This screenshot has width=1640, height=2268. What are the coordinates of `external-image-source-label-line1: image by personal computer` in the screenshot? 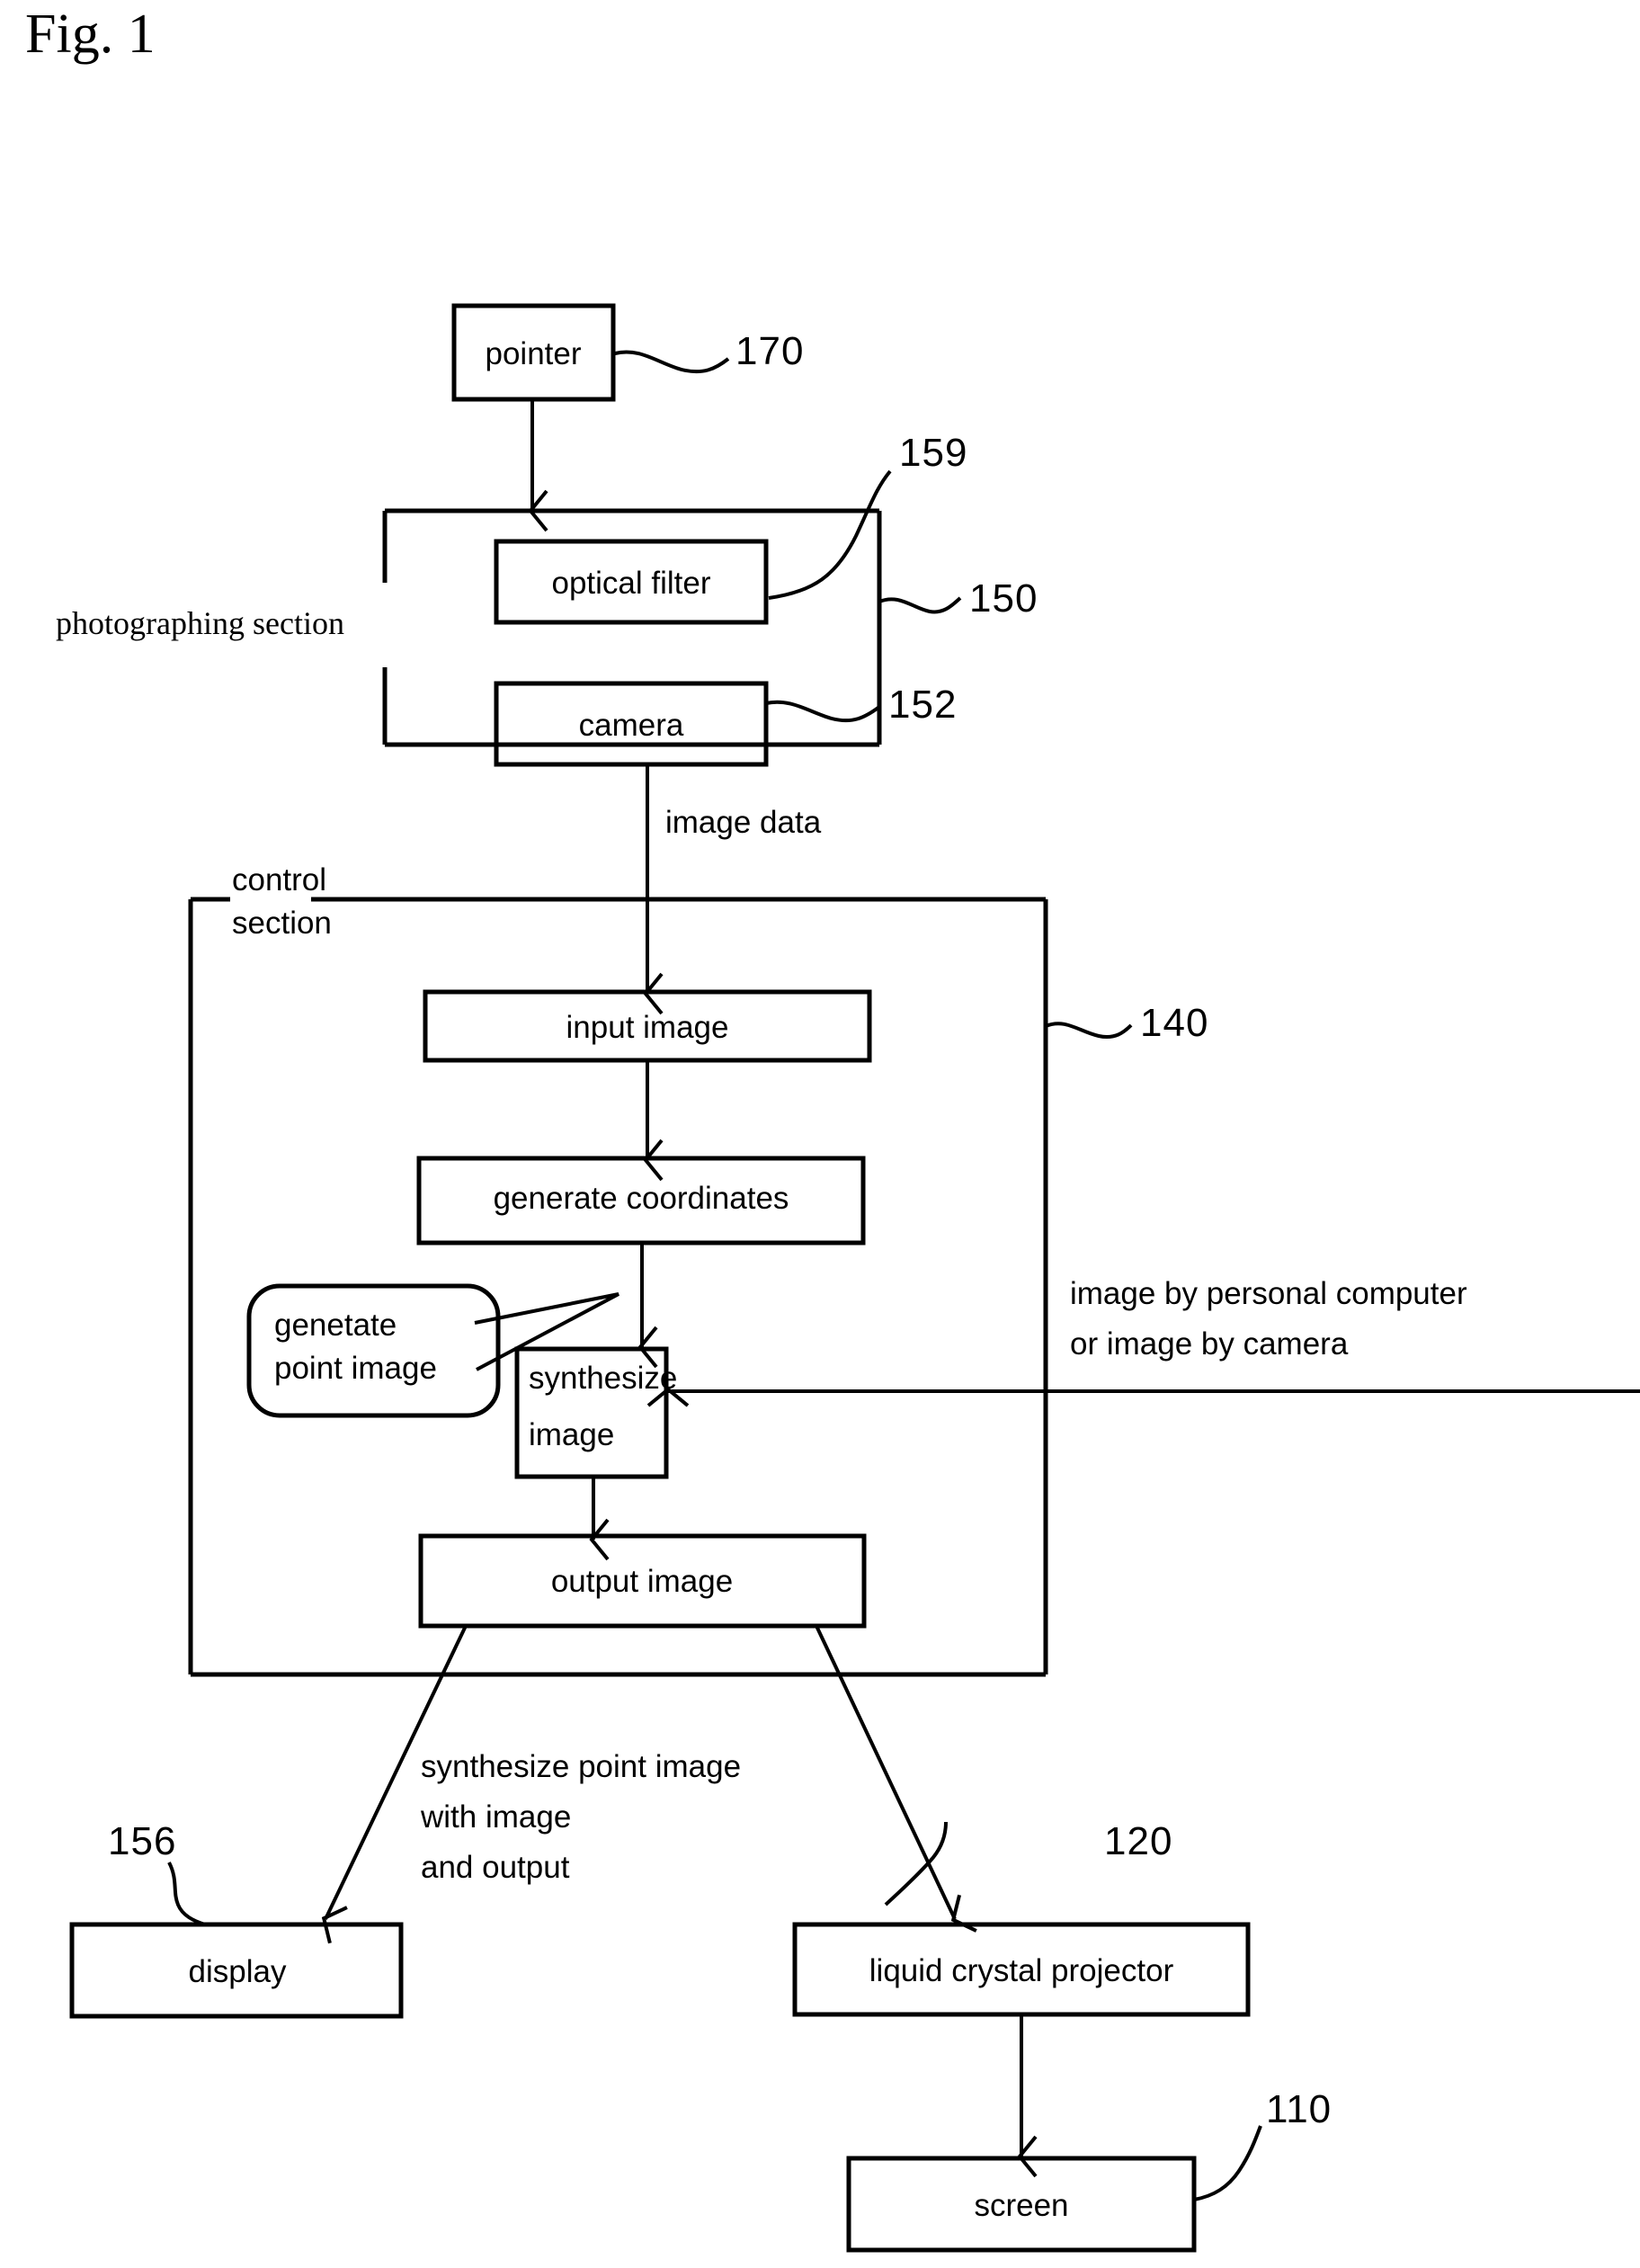 It's located at (1269, 1293).